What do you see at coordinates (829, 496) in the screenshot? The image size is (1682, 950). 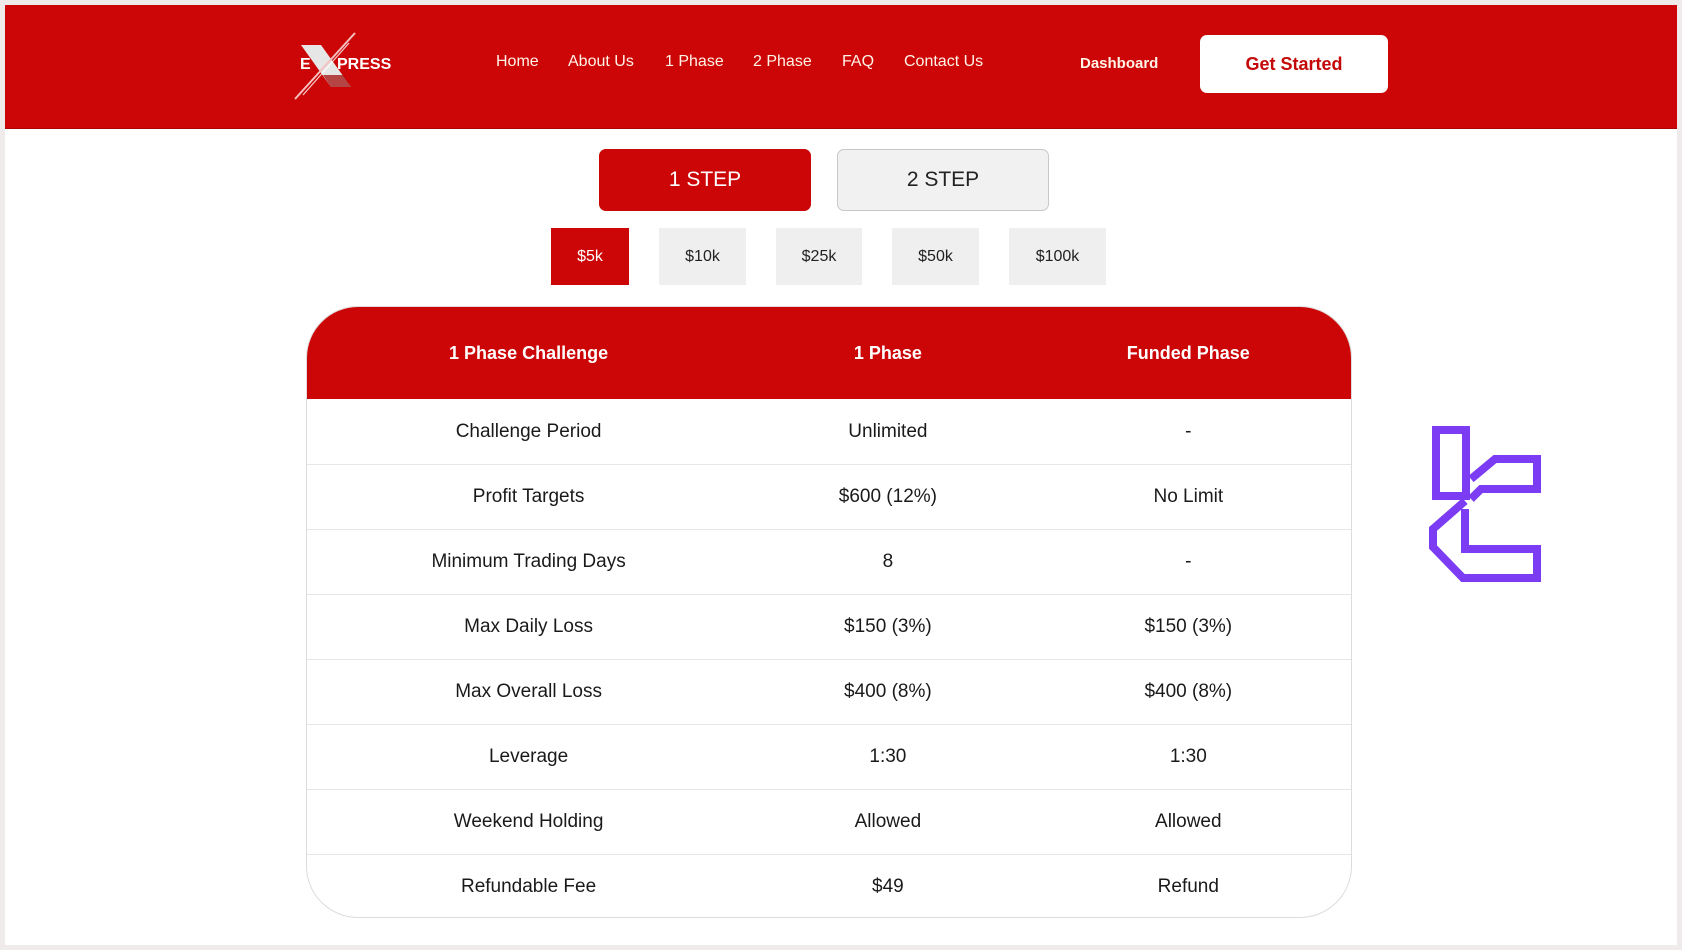 I see `table-row: Profit Targets $600 (12%) No Limit` at bounding box center [829, 496].